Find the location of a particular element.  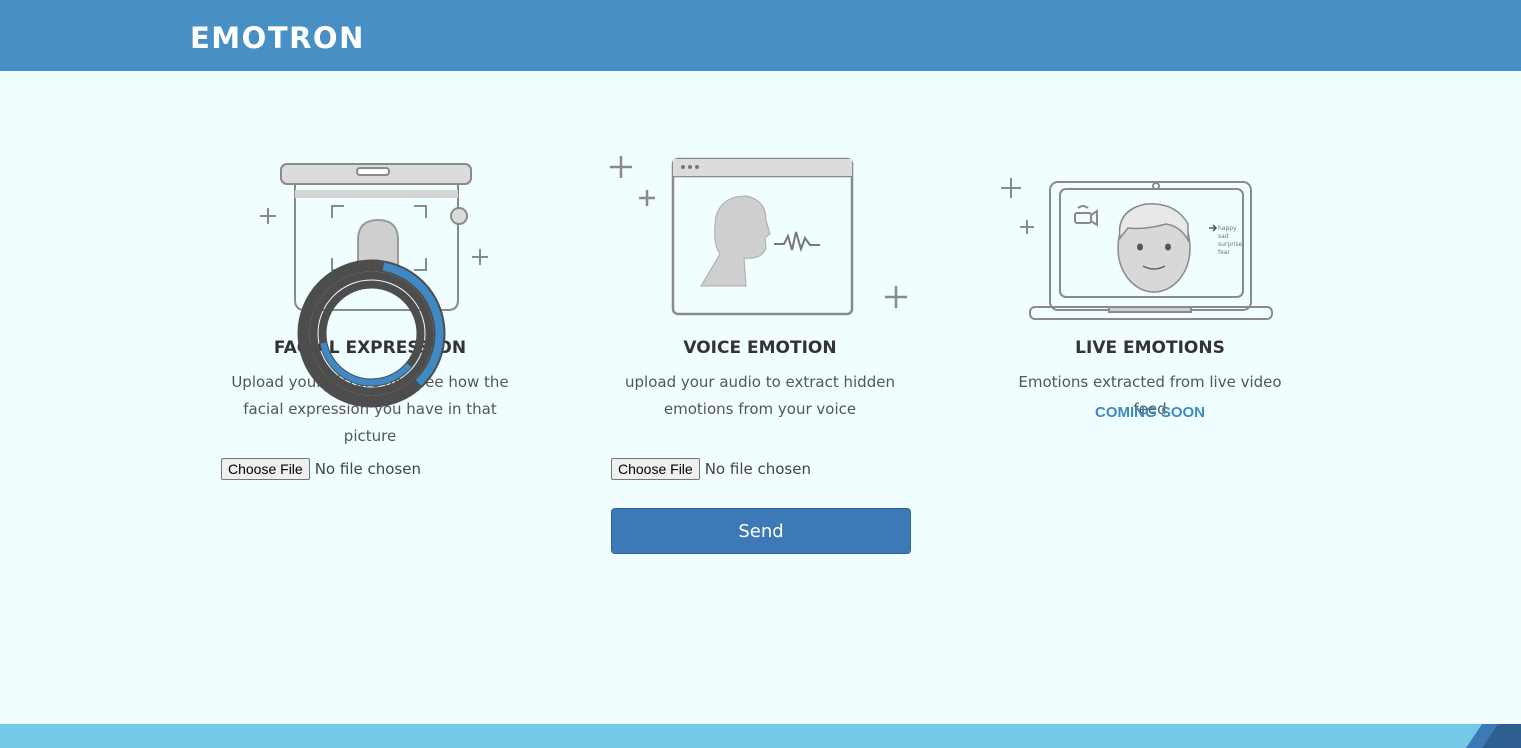

voice-file-input: Choose File No file chosen is located at coordinates (711, 469).